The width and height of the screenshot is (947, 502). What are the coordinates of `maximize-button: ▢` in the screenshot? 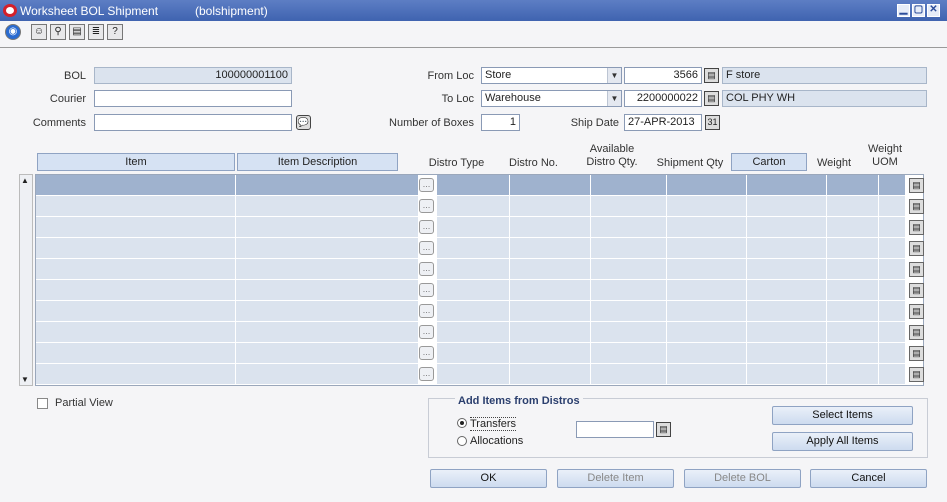 It's located at (918, 10).